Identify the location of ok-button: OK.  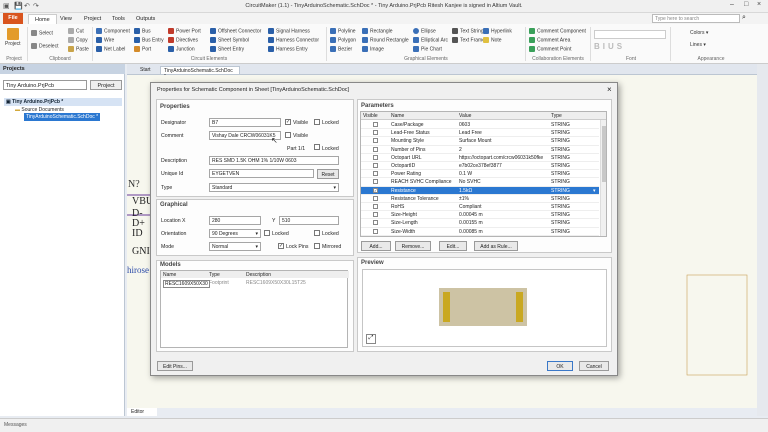
(560, 366).